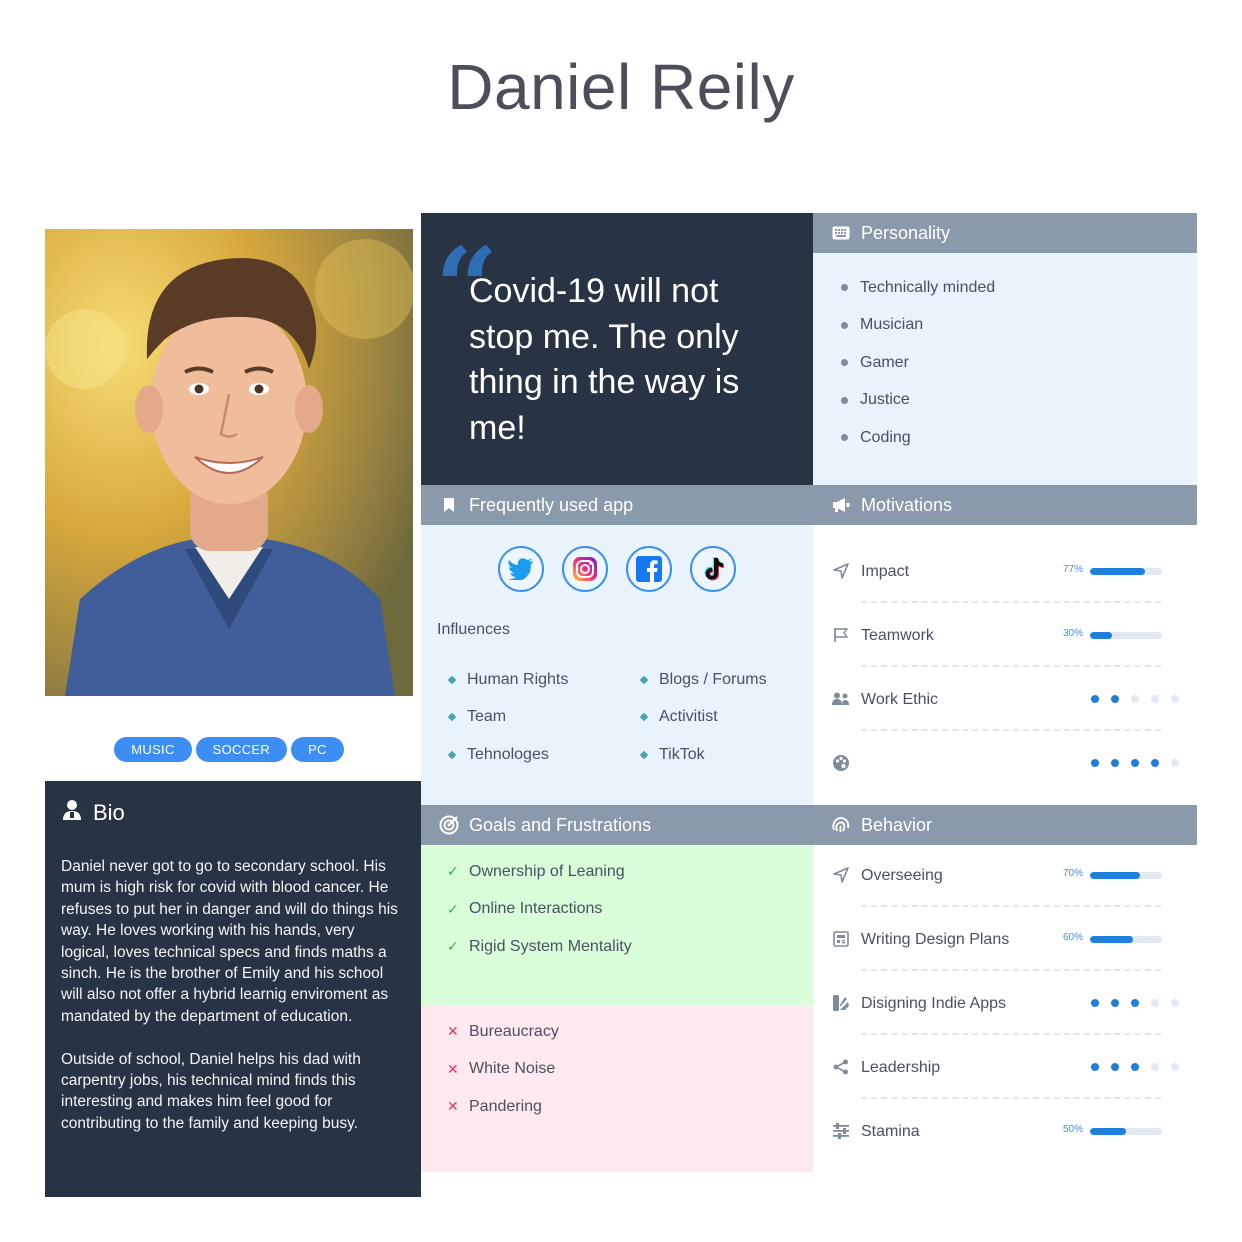 The height and width of the screenshot is (1242, 1242). Describe the element at coordinates (918, 401) in the screenshot. I see `list-item: Justice` at that location.